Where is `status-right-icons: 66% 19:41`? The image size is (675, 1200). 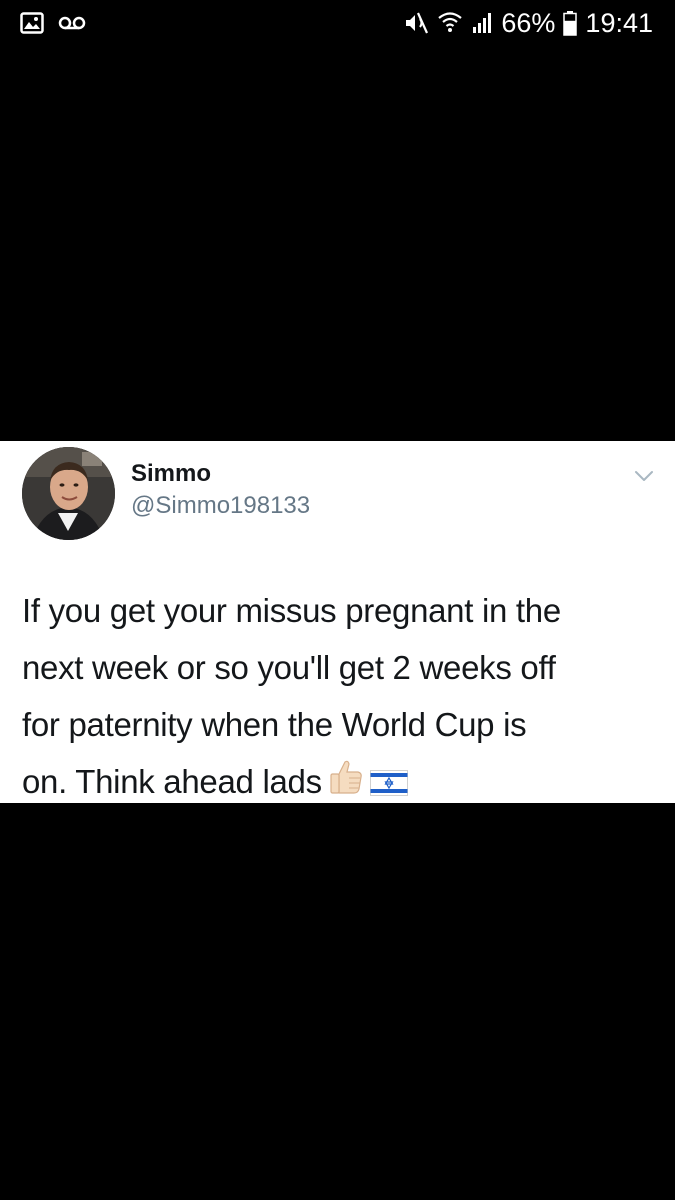 status-right-icons: 66% 19:41 is located at coordinates (539, 23).